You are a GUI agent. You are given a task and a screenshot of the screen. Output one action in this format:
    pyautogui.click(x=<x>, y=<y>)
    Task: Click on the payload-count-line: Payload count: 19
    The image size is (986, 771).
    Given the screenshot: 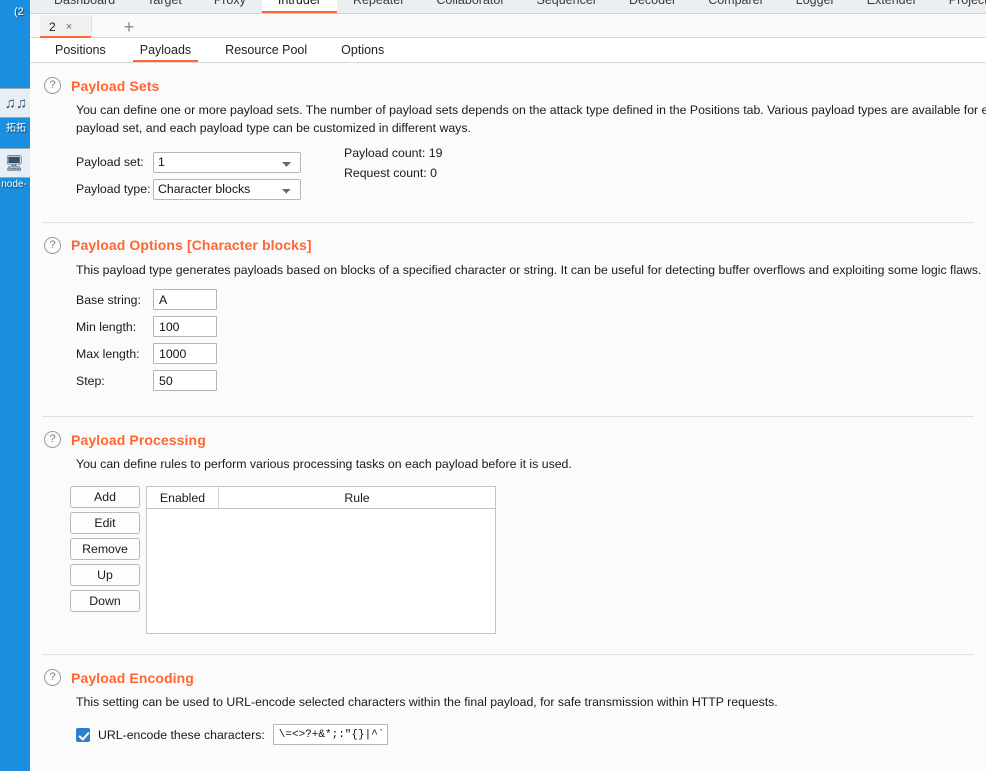 What is the action you would take?
    pyautogui.click(x=393, y=153)
    